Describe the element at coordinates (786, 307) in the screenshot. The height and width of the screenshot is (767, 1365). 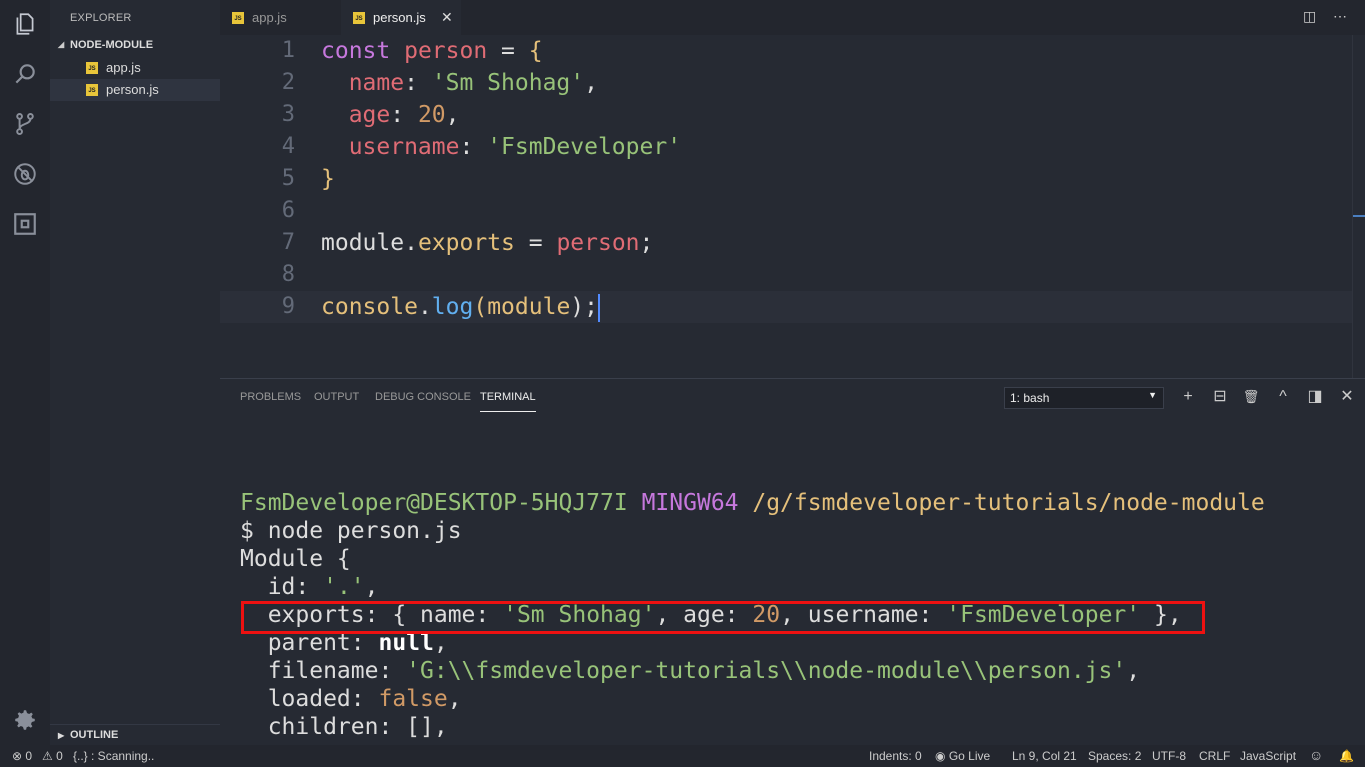
I see `code-line: 9 console.log(module);` at that location.